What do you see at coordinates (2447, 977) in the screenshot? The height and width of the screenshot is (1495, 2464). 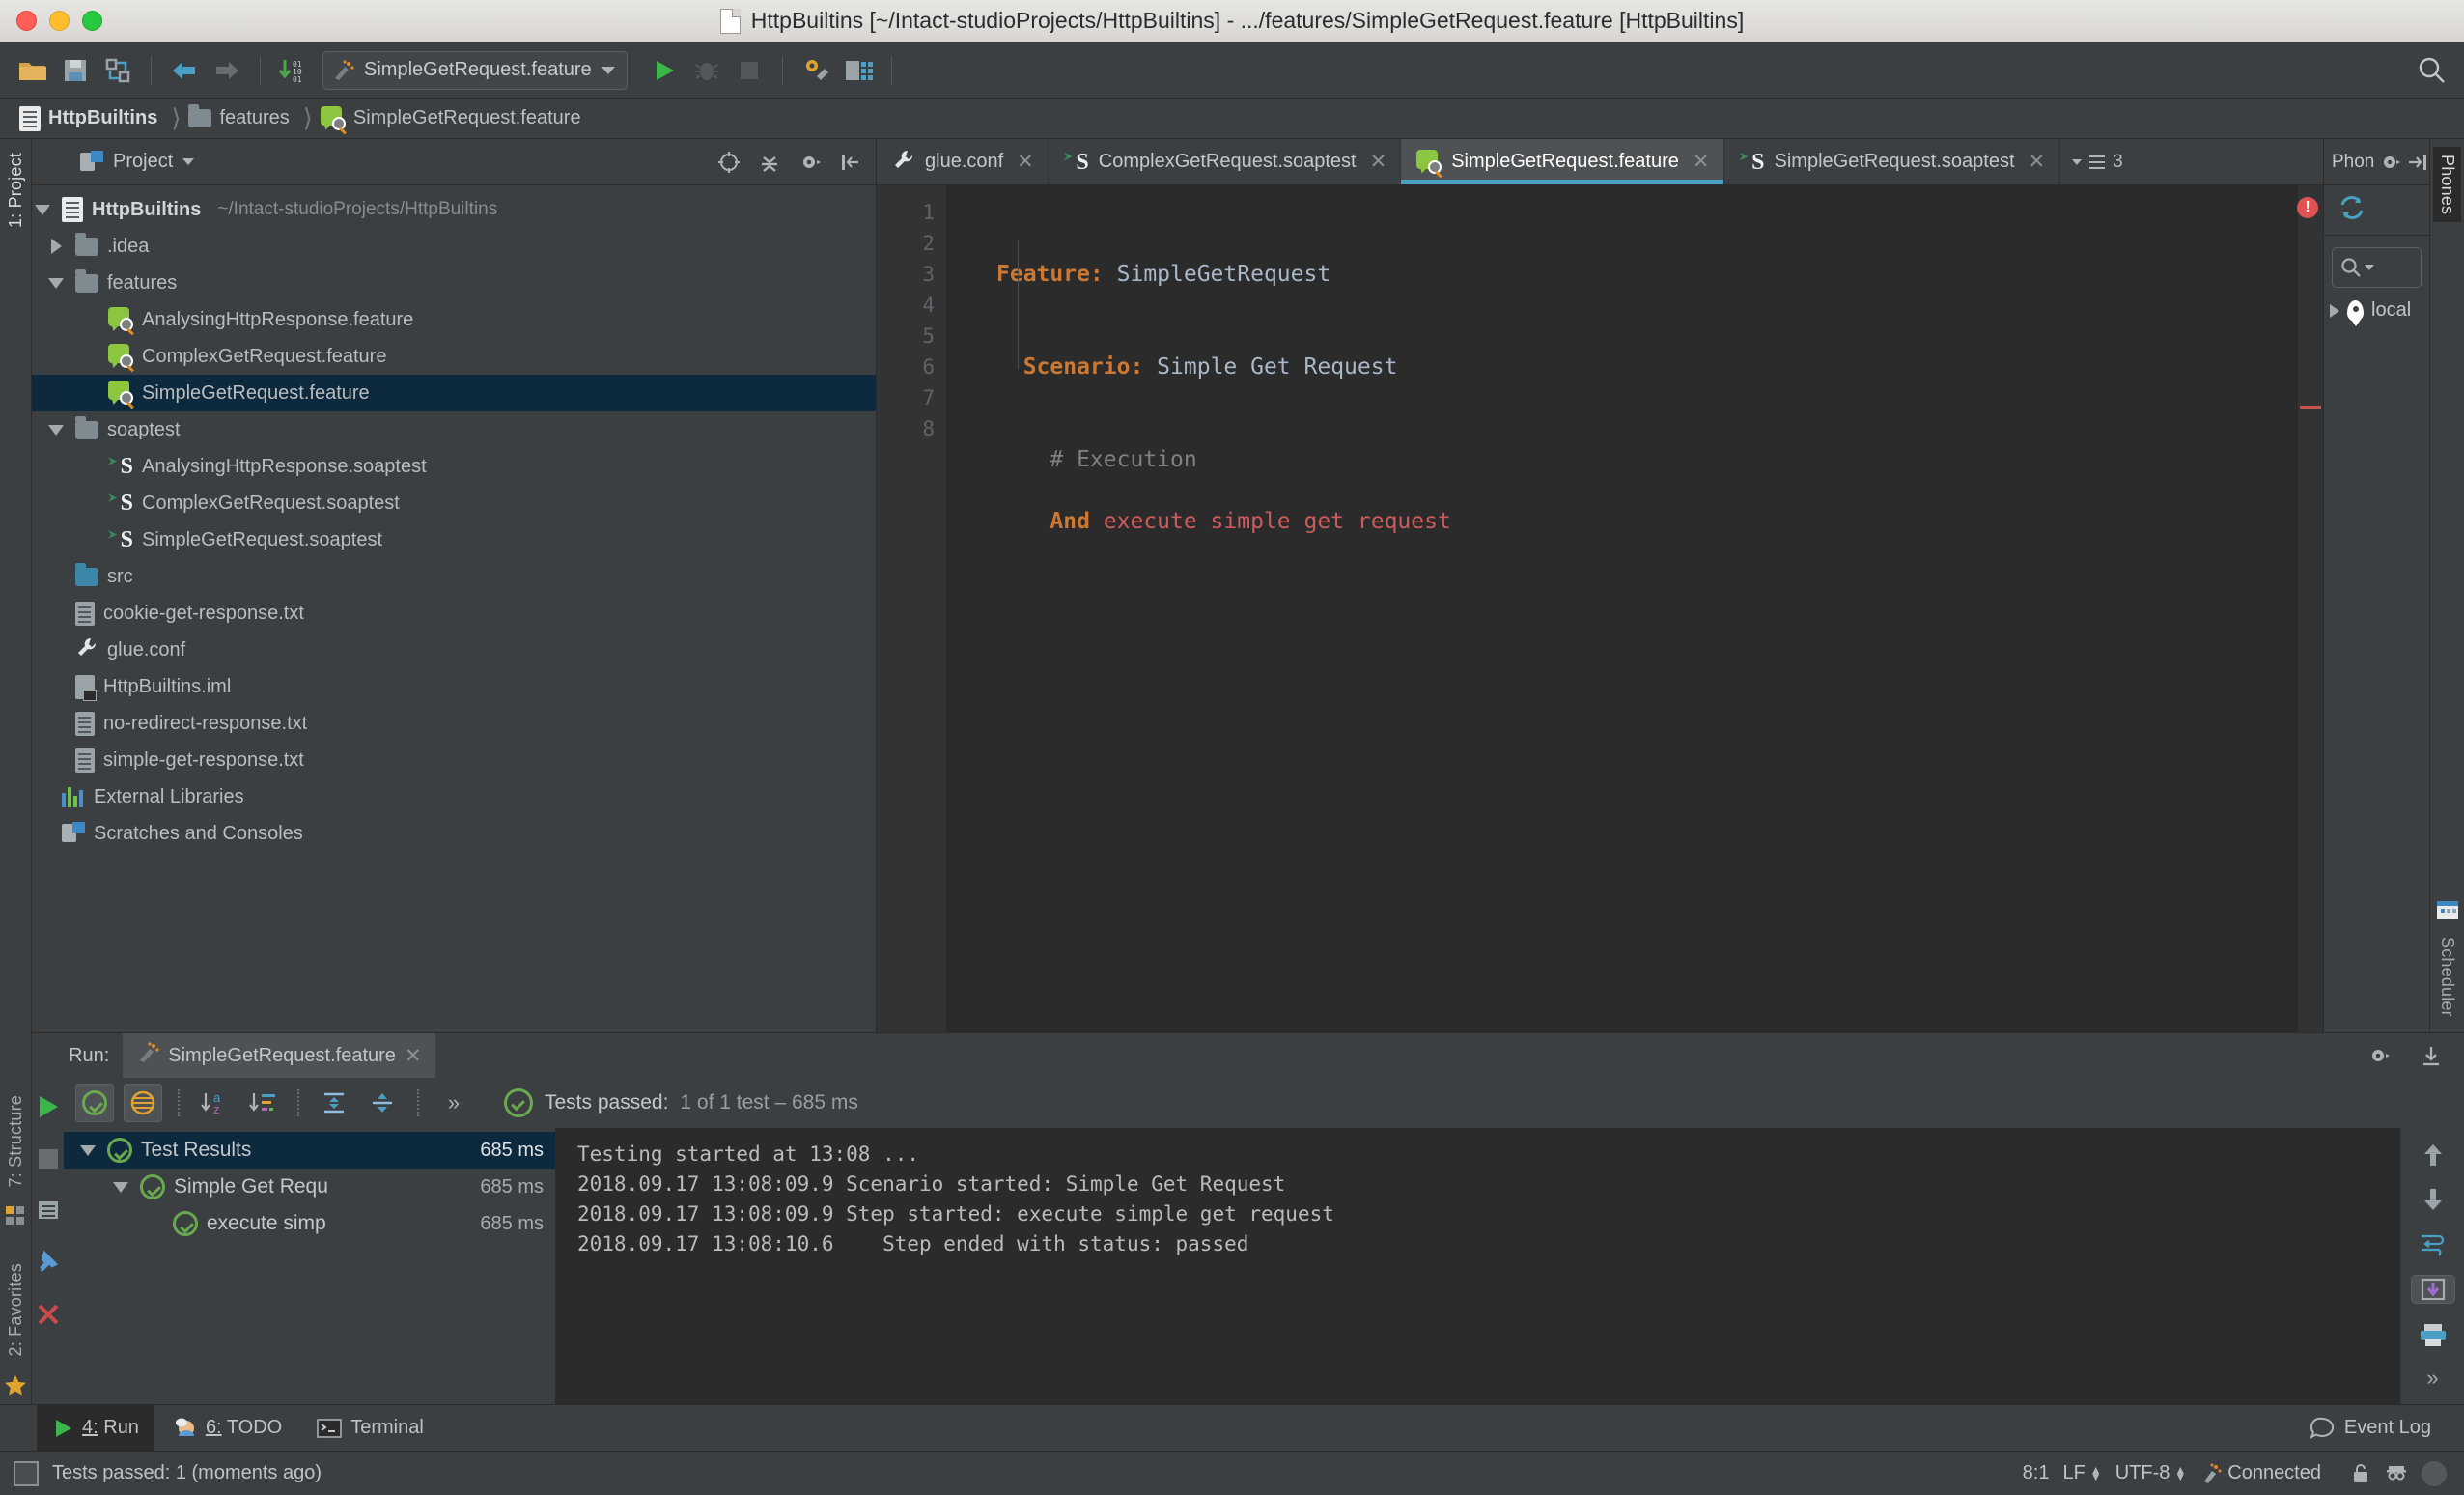 I see `sidebar-item-scheduler: Scheduler` at bounding box center [2447, 977].